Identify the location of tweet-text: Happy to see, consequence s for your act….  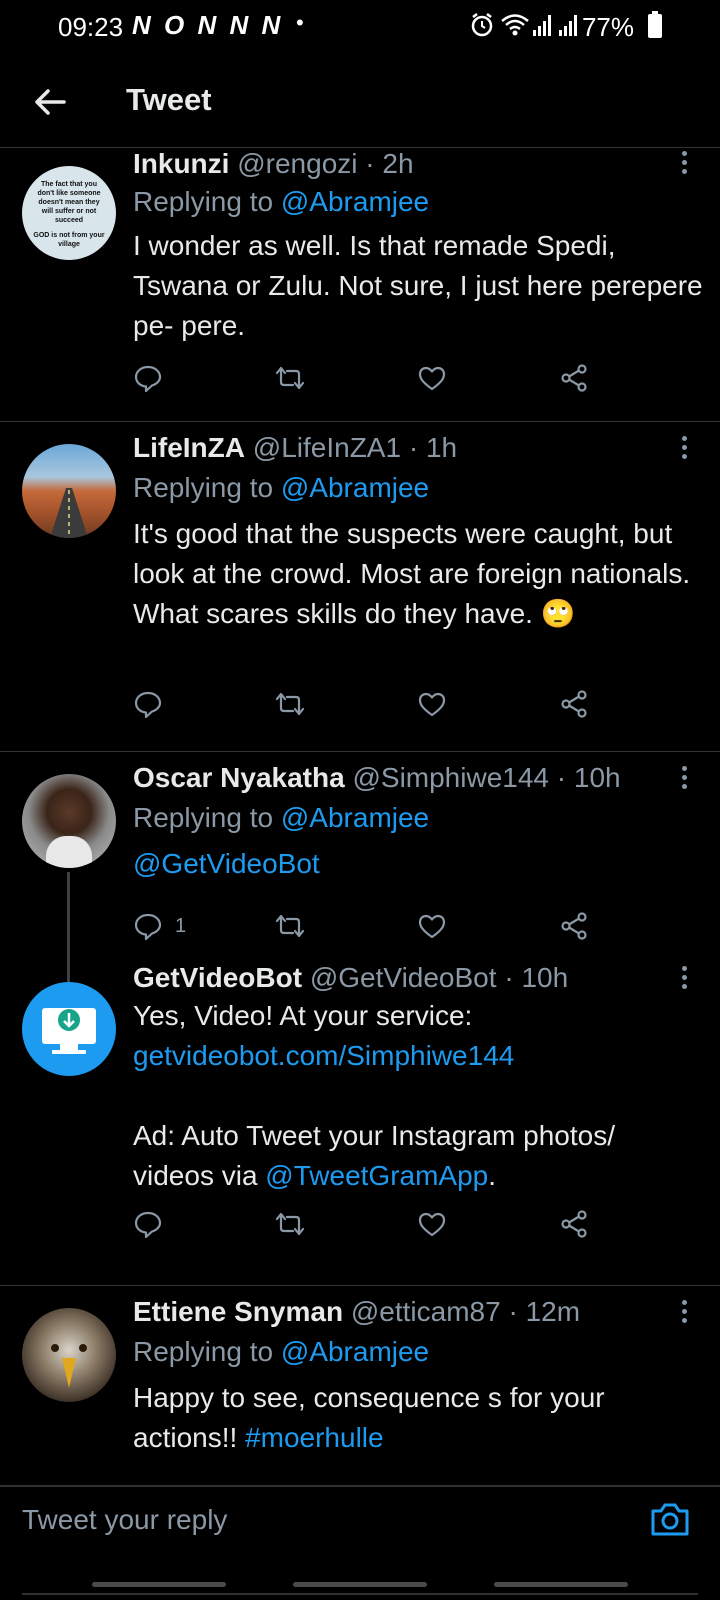
(369, 1417).